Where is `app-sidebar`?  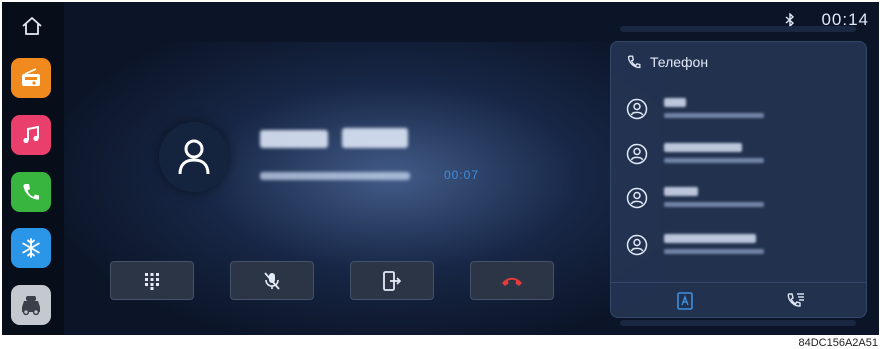 app-sidebar is located at coordinates (33, 168).